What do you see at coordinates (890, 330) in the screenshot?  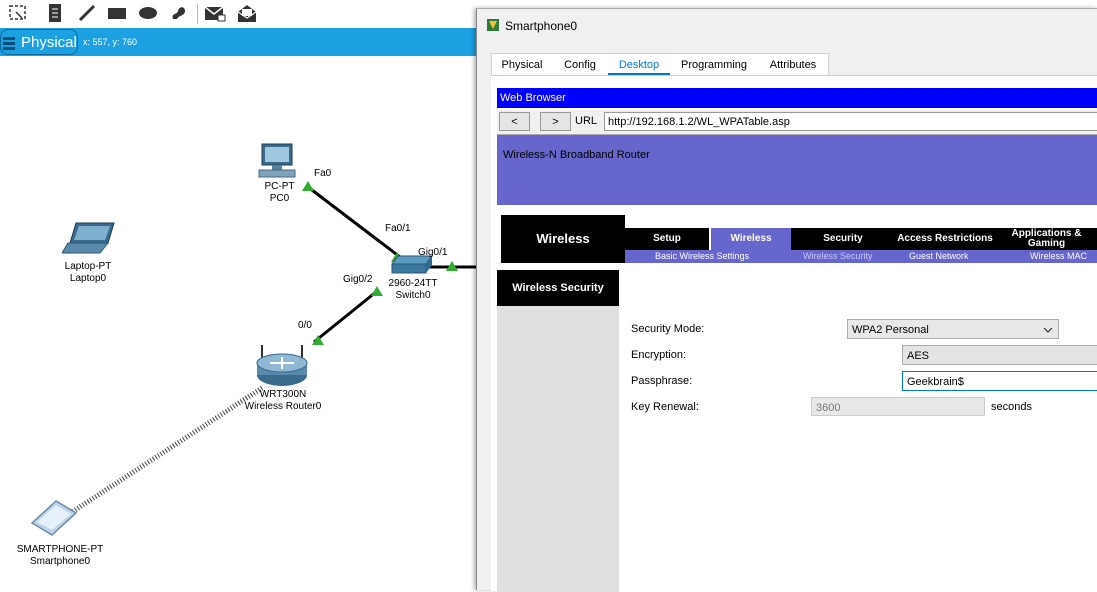 I see `security-mode-value: WPA2 Personal` at bounding box center [890, 330].